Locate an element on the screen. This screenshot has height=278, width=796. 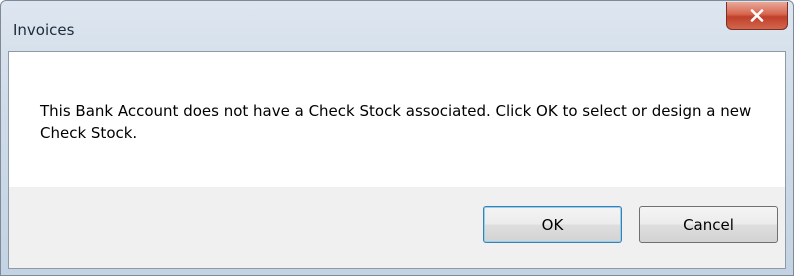
ok-button: OK is located at coordinates (552, 224).